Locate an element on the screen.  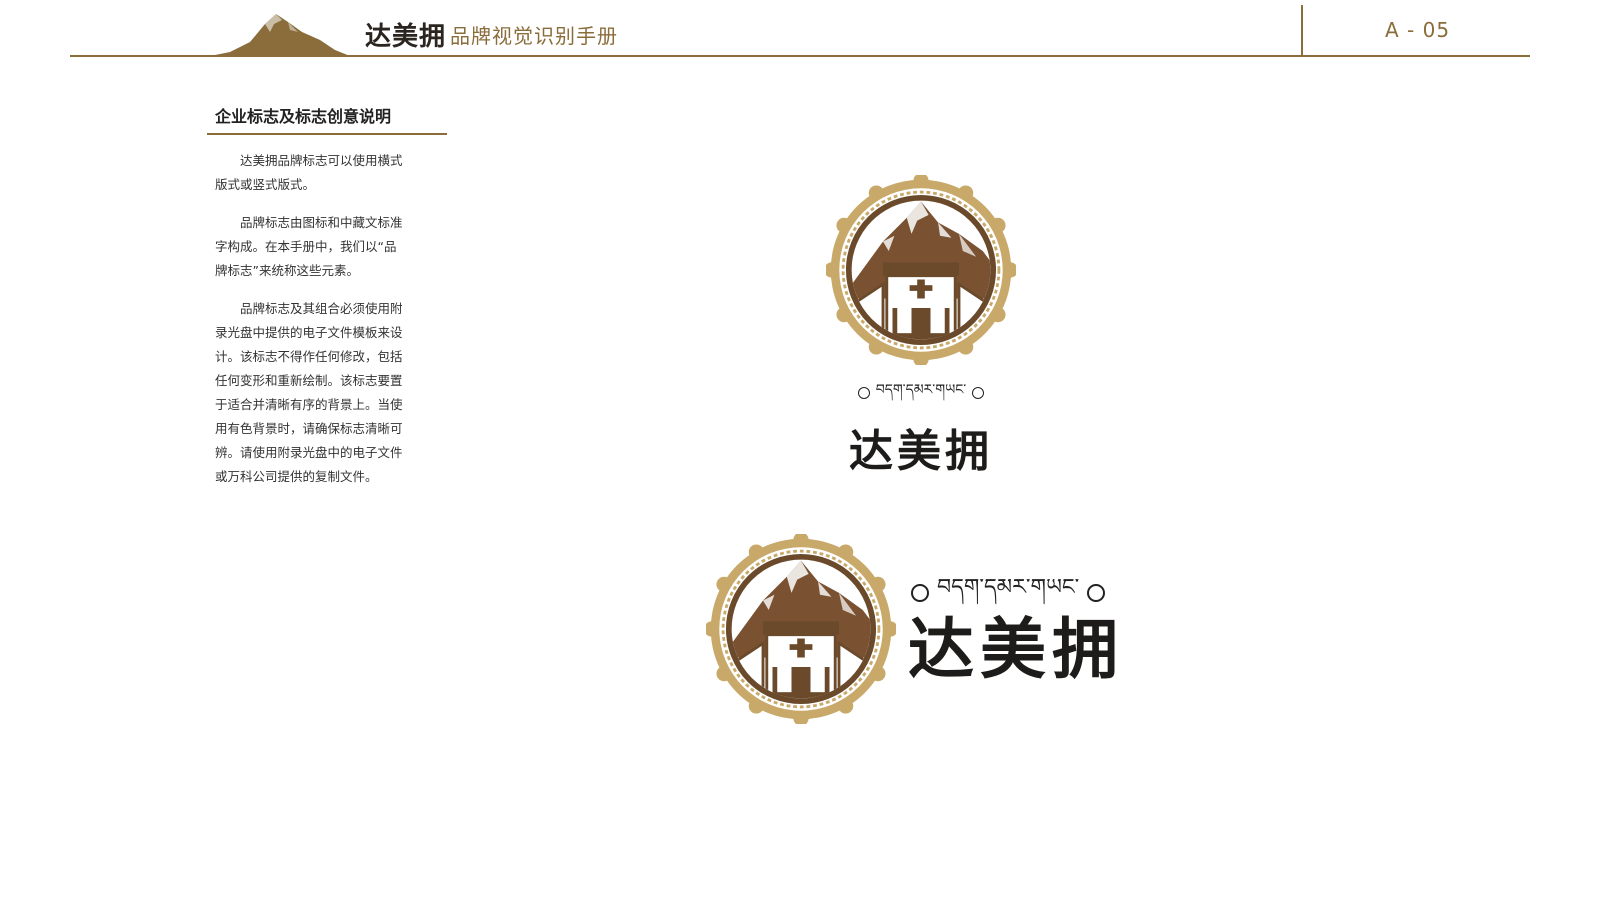
header-manual-title: 品牌视觉识别手册 is located at coordinates (534, 36).